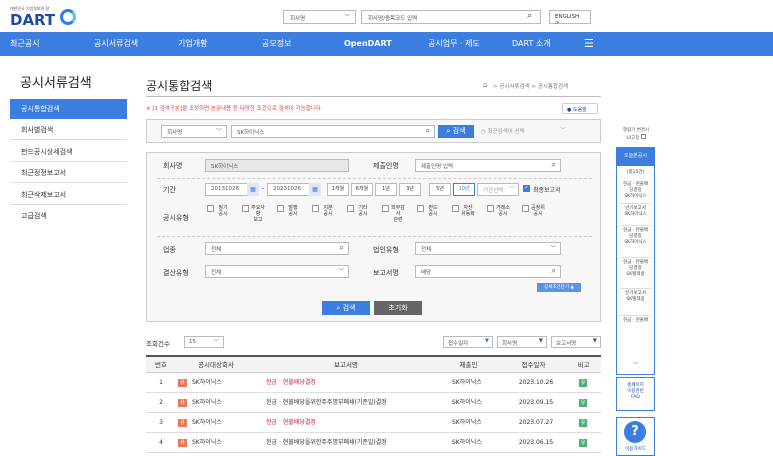  Describe the element at coordinates (486, 341) in the screenshot. I see `sort-down-icon: ▼` at that location.